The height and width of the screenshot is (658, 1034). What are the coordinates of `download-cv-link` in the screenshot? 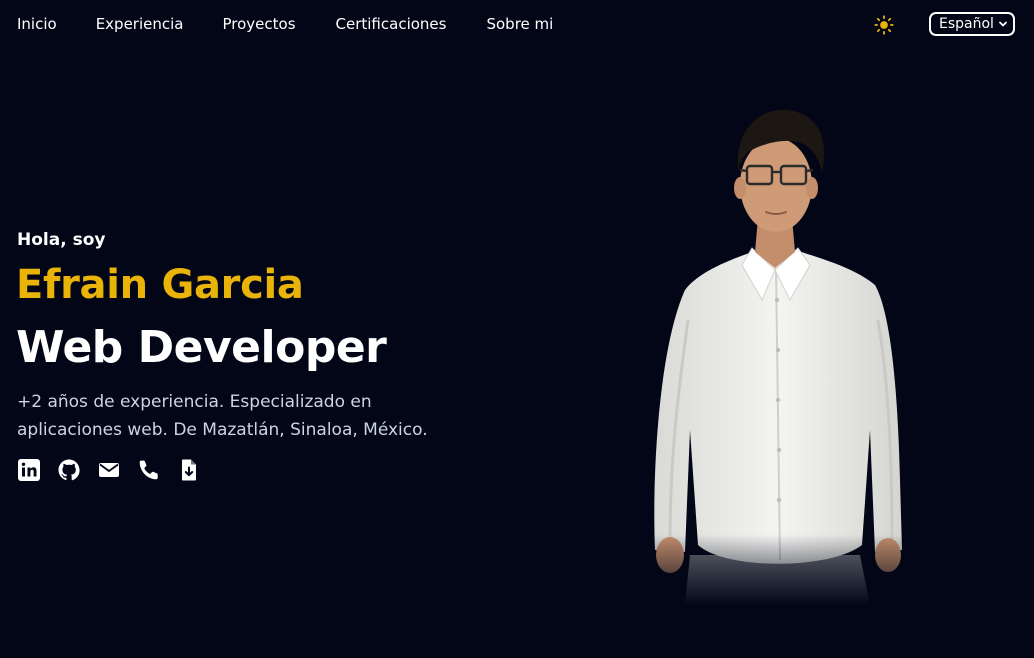 It's located at (189, 470).